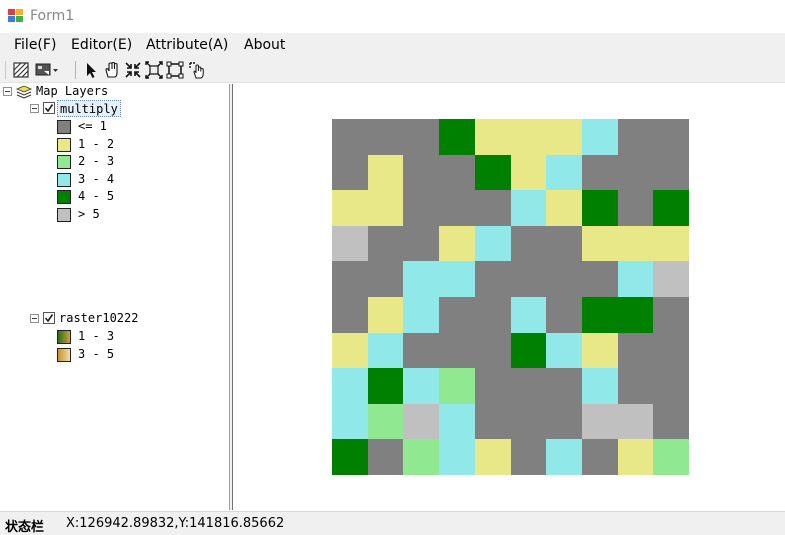 Image resolution: width=785 pixels, height=535 pixels. Describe the element at coordinates (89, 108) in the screenshot. I see `layer-multiply-label: multiply` at that location.